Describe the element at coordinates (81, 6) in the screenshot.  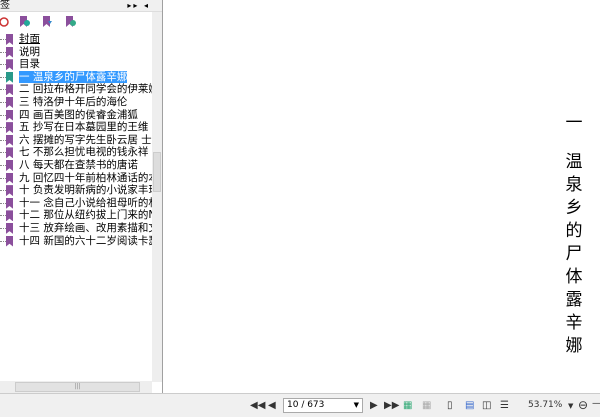
I see `panel-header: 签 ▸▸ ◂` at that location.